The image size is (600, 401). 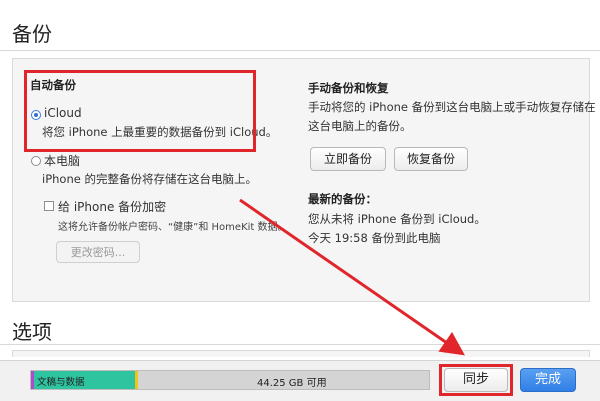 I want to click on annotation-arrow, so click(x=352, y=277).